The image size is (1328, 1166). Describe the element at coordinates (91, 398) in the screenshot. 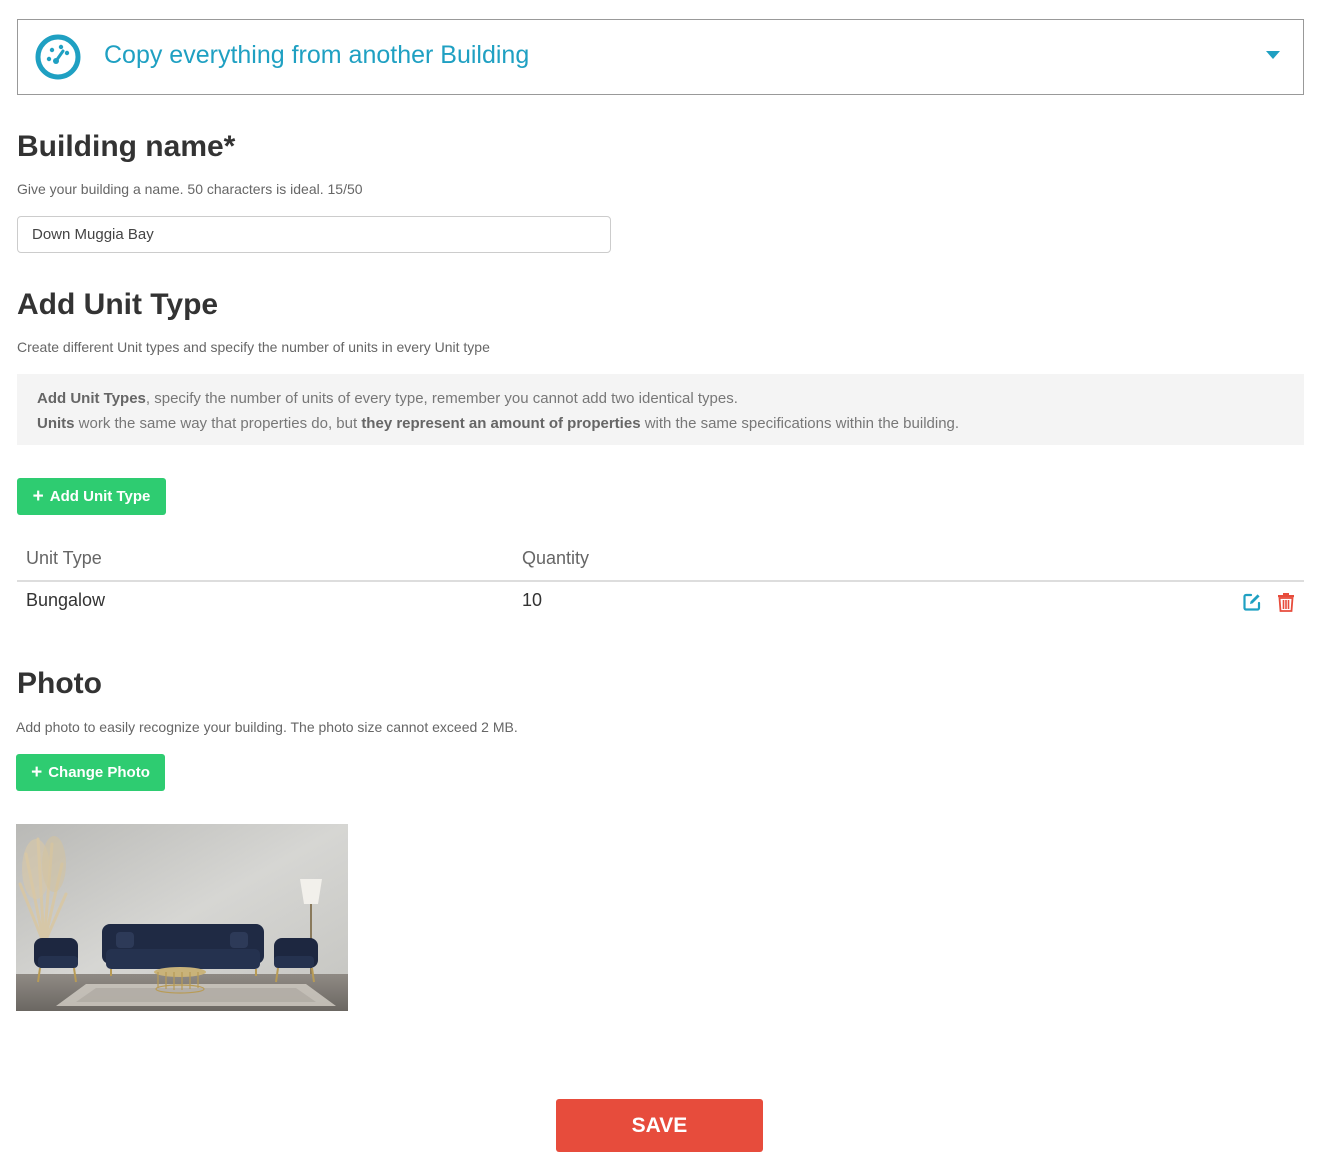

I see `info-bold: Add Unit Types` at that location.